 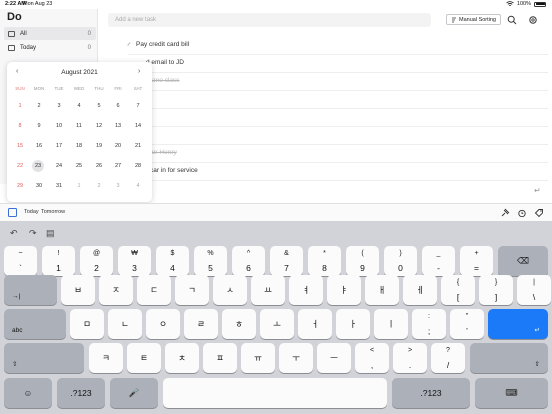 What do you see at coordinates (165, 80) in the screenshot?
I see `task-item-completed: ano class` at bounding box center [165, 80].